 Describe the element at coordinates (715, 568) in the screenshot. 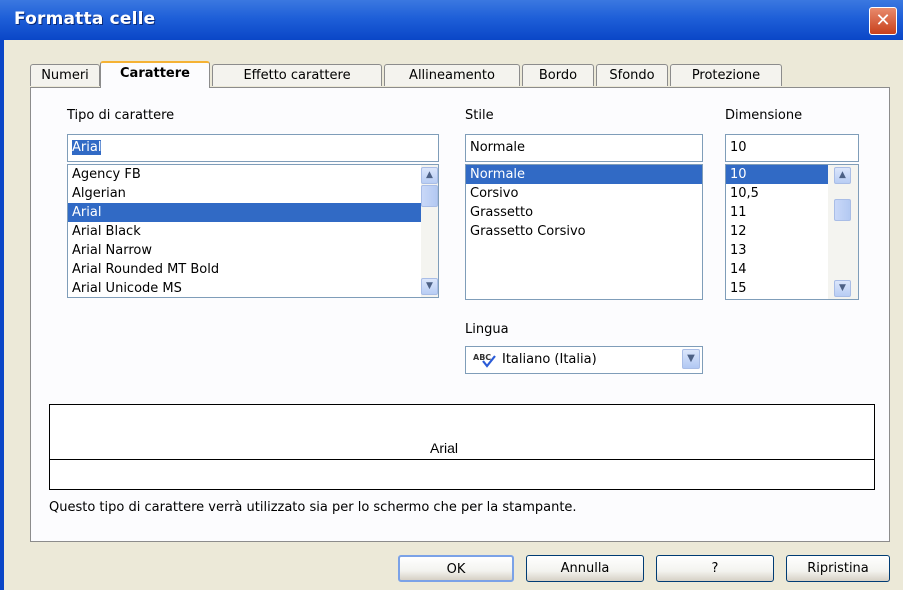

I see `help-button: ?` at that location.